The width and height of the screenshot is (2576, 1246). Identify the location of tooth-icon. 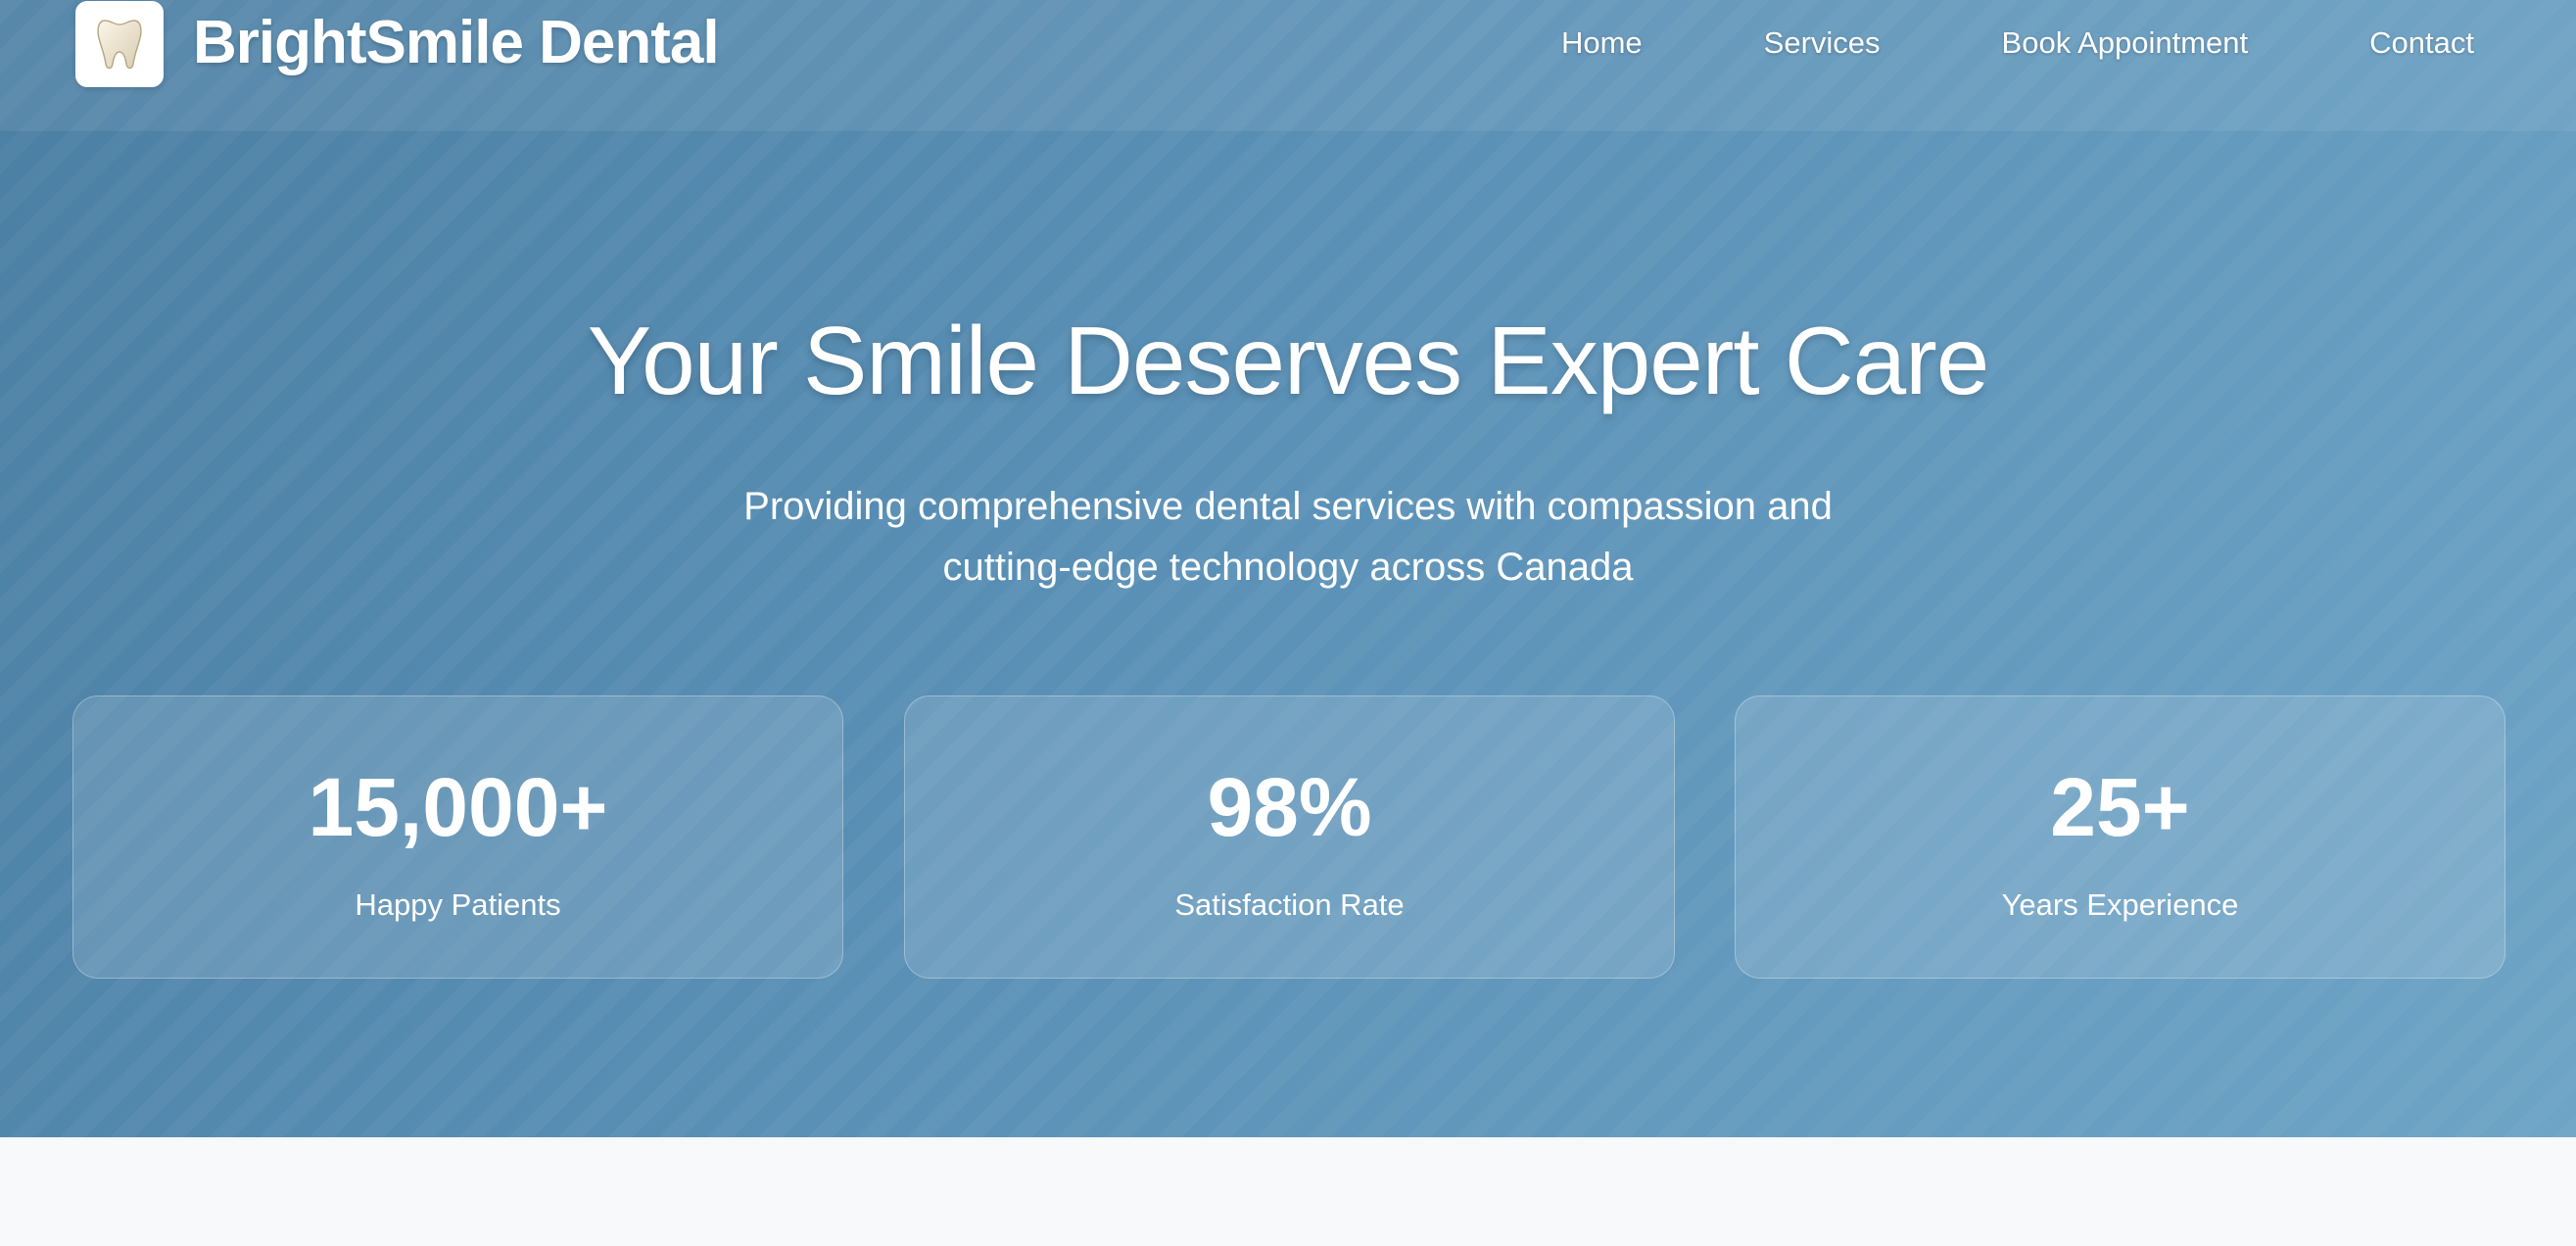
(119, 45).